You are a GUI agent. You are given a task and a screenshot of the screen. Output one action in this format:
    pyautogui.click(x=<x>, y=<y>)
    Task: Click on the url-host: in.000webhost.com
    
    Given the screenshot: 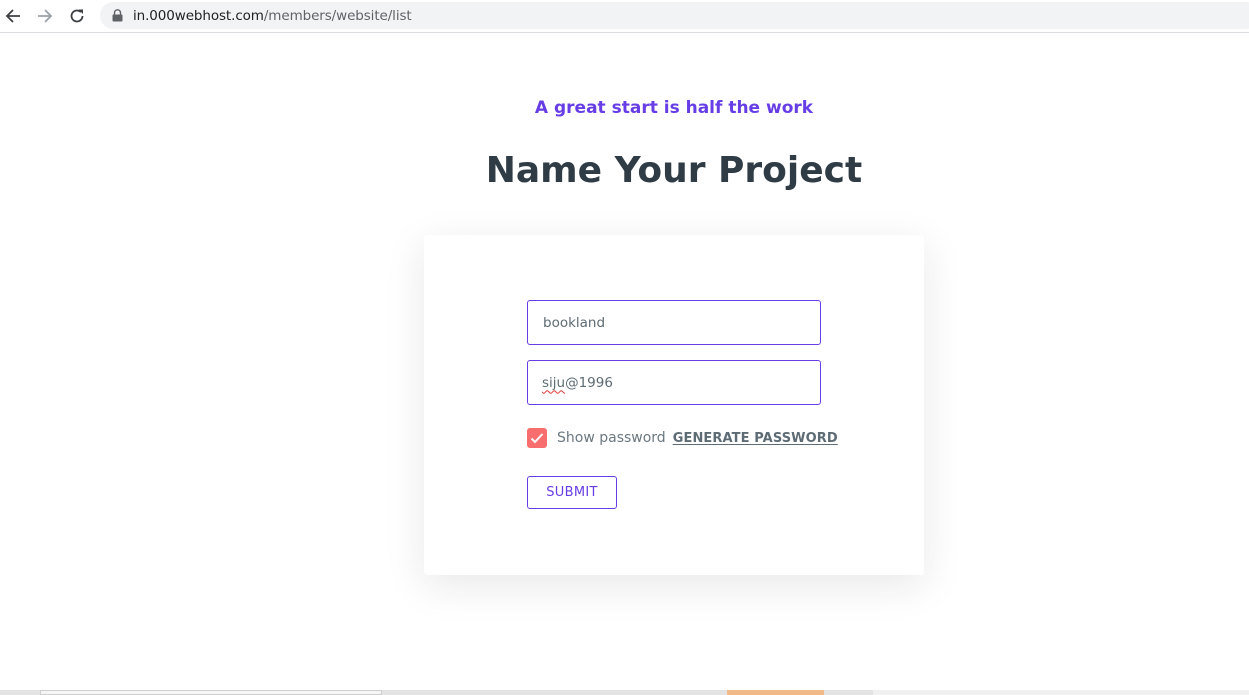 What is the action you would take?
    pyautogui.click(x=198, y=15)
    